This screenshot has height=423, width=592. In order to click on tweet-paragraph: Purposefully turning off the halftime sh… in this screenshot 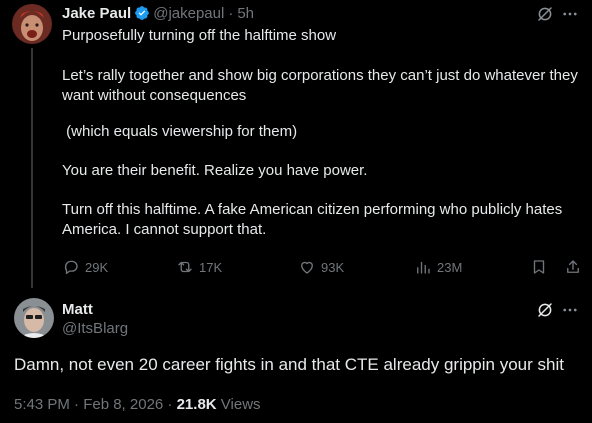, I will do `click(199, 35)`.